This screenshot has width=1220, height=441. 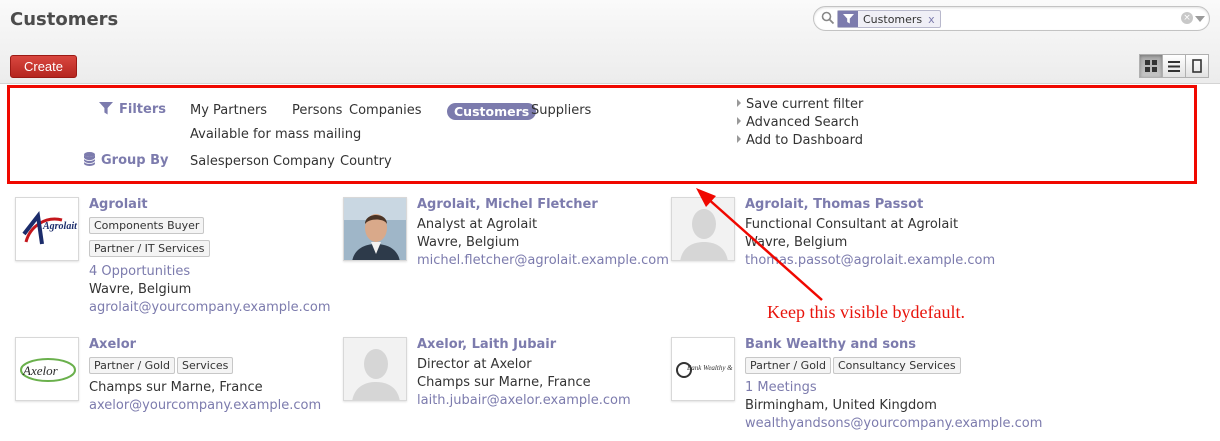 I want to click on annotation-arrow, so click(x=759, y=244).